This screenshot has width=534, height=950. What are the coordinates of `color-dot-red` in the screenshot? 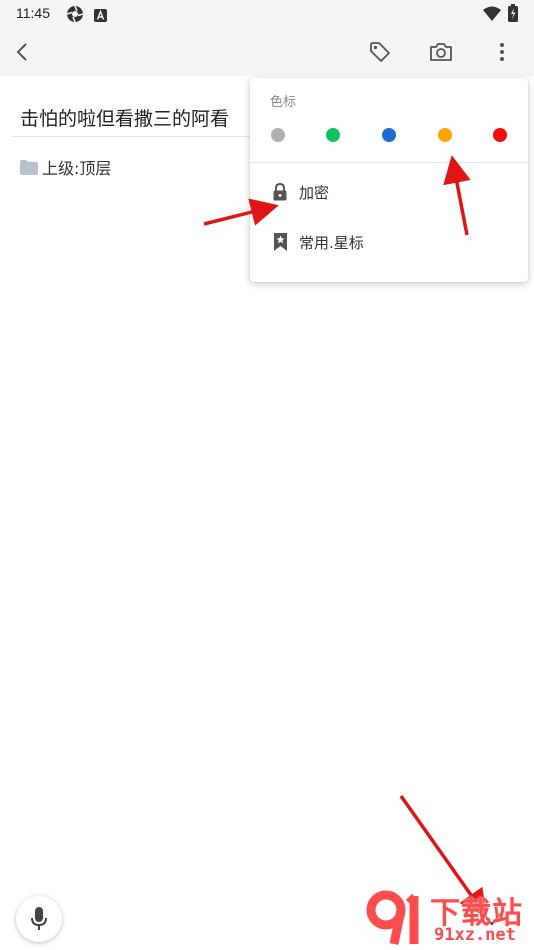 It's located at (500, 135).